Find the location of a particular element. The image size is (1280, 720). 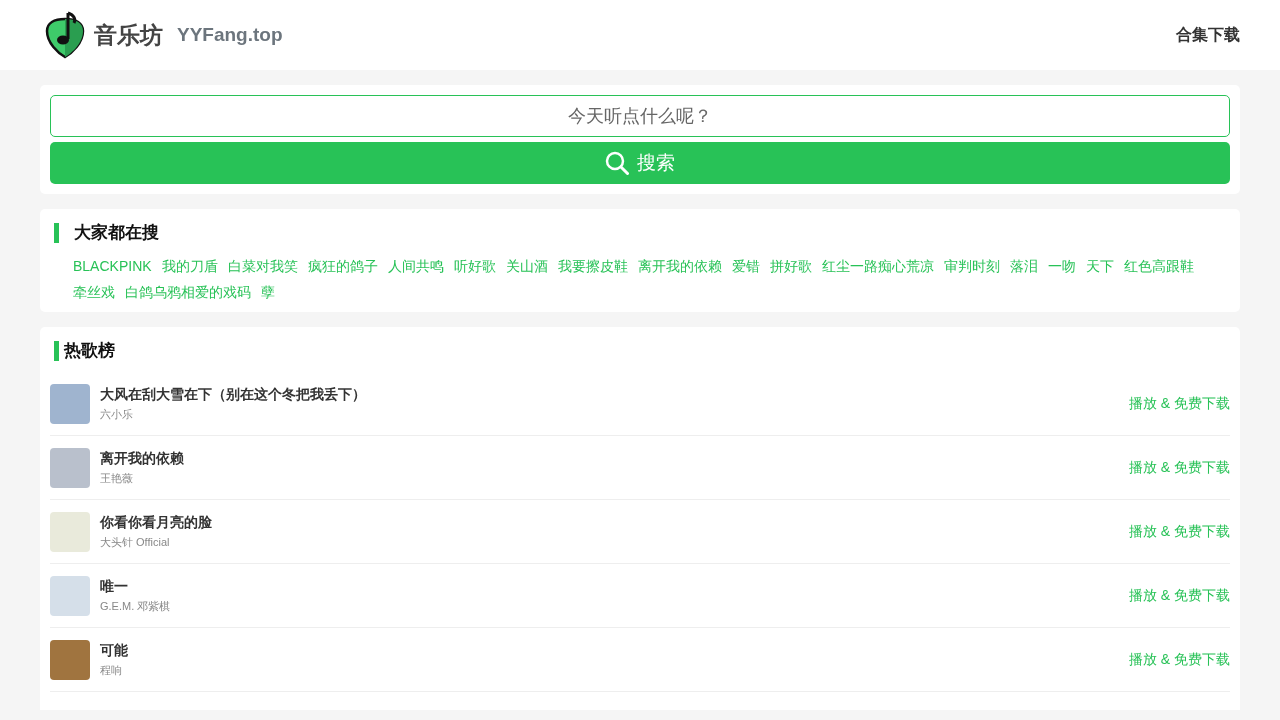

search-tag-link: 牵丝戏 is located at coordinates (94, 292).